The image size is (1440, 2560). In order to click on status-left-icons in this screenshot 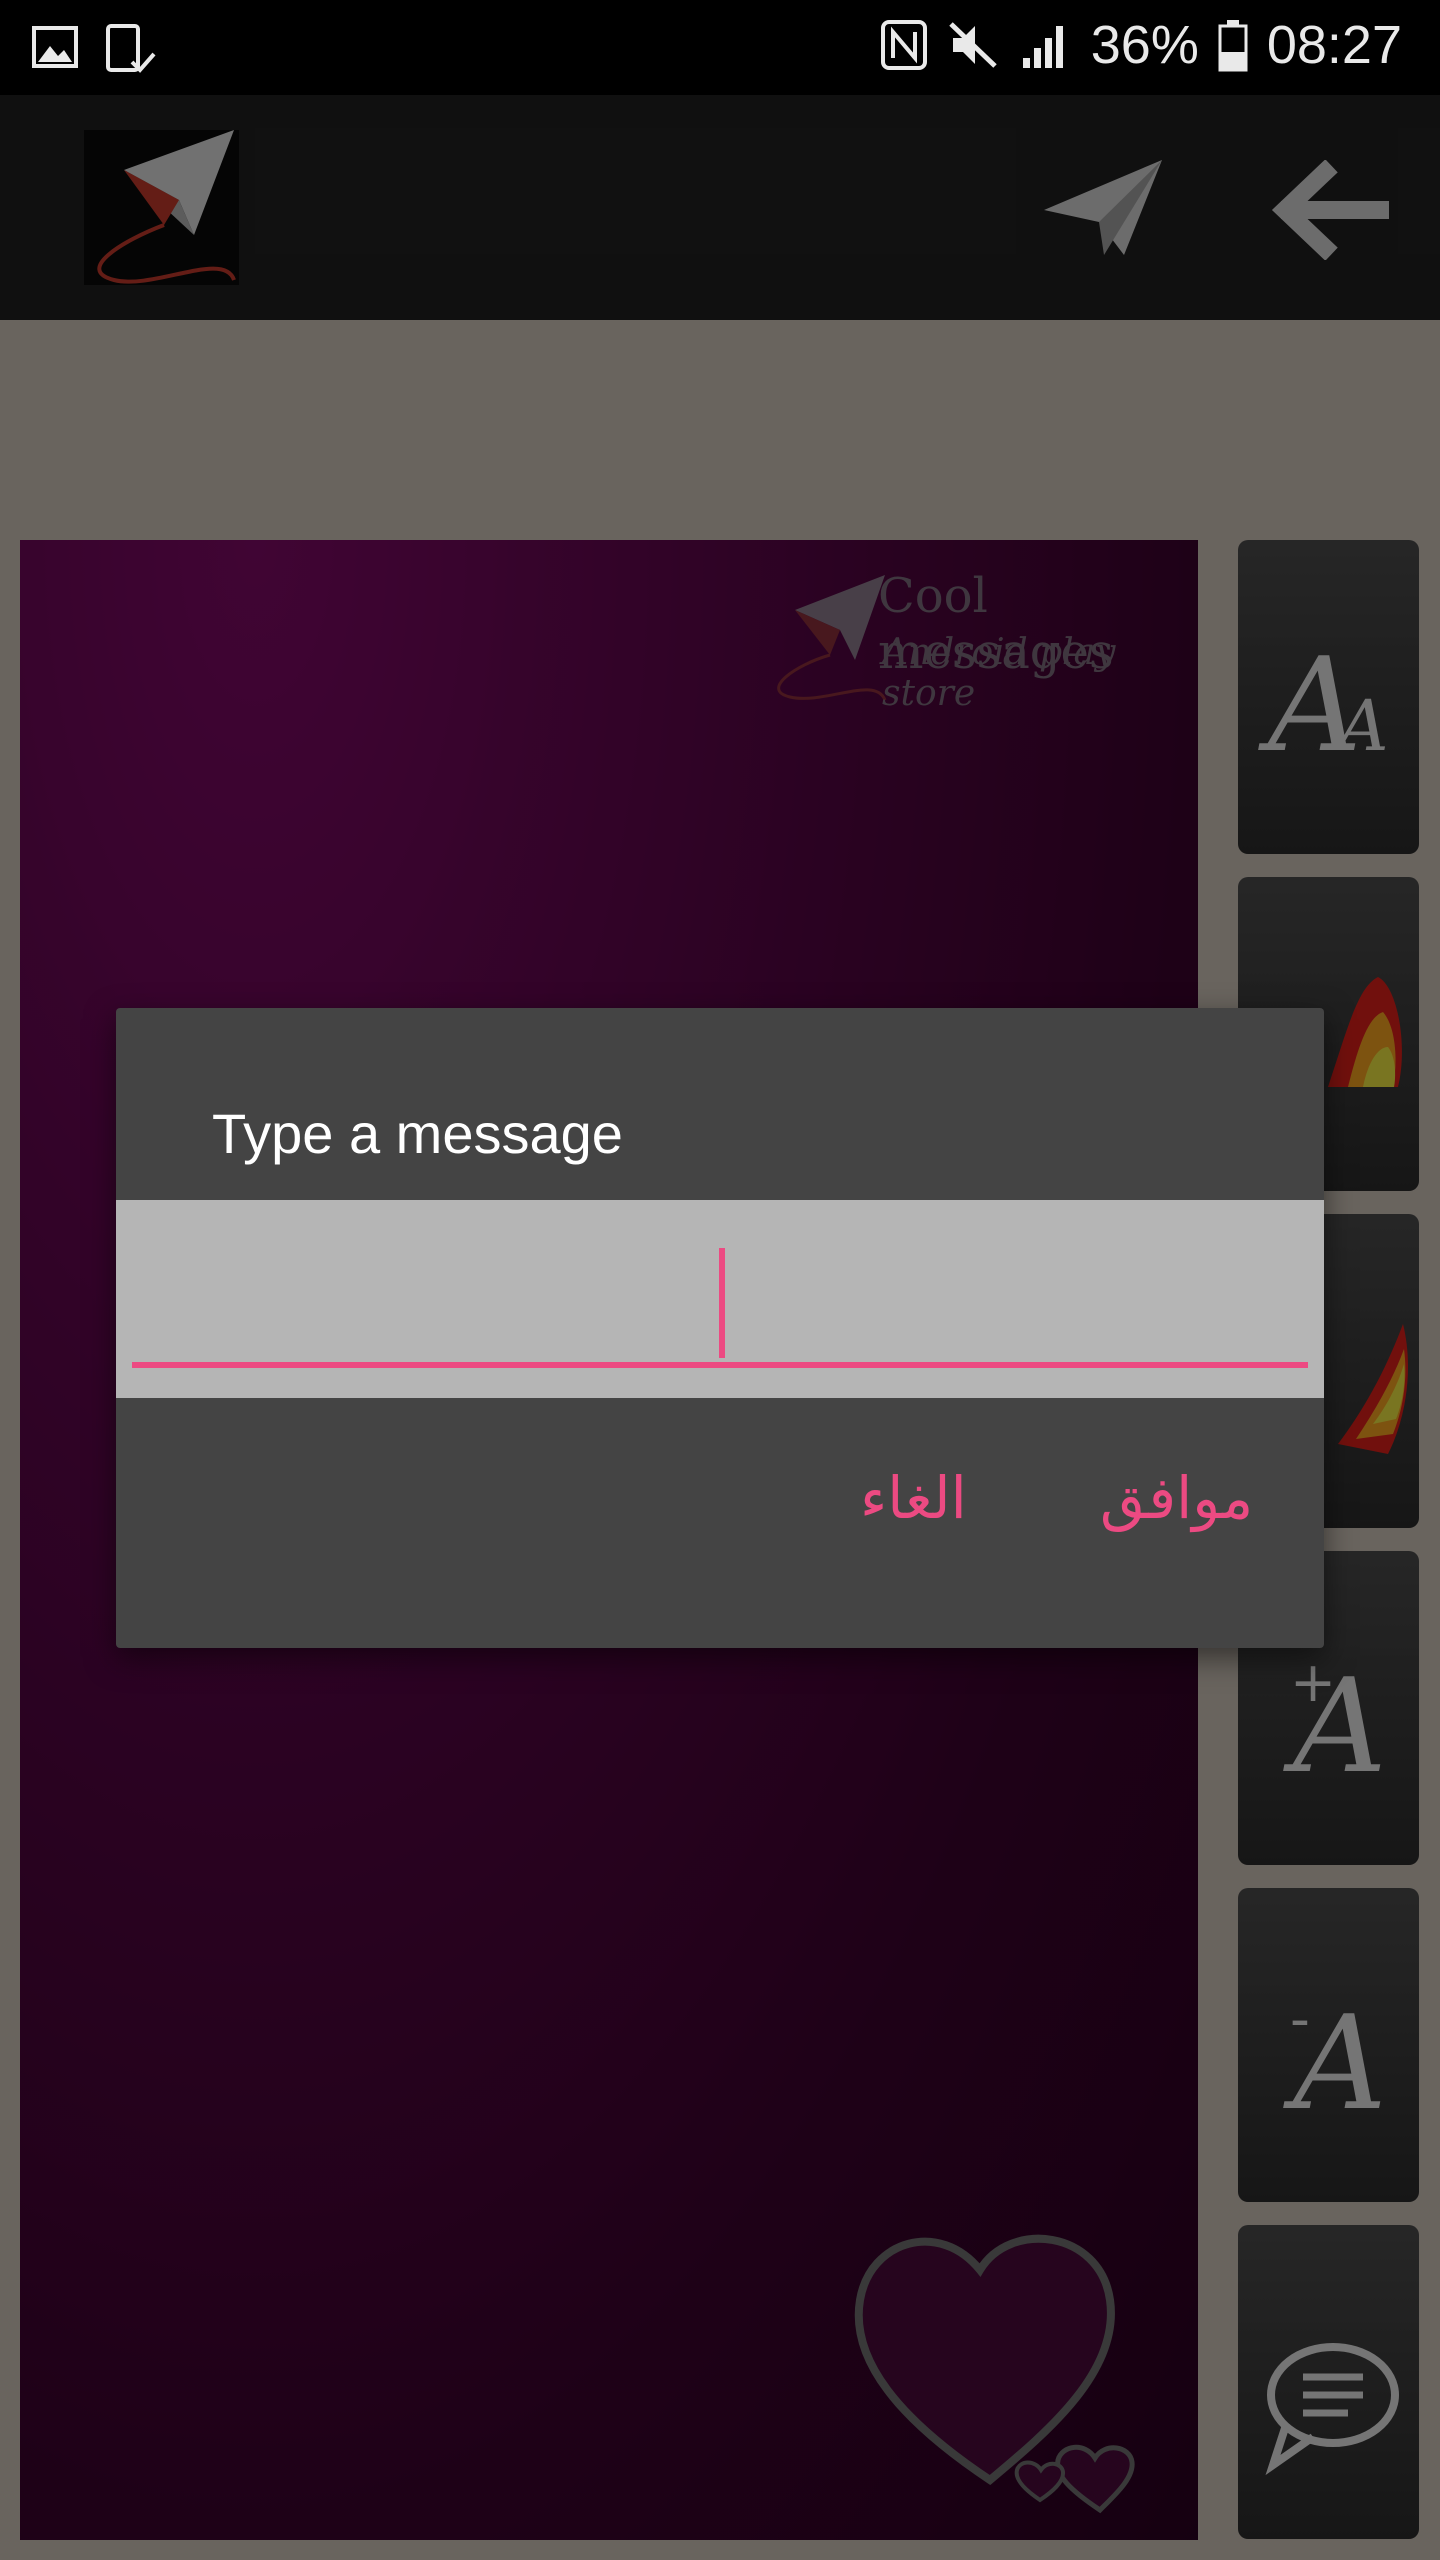, I will do `click(94, 50)`.